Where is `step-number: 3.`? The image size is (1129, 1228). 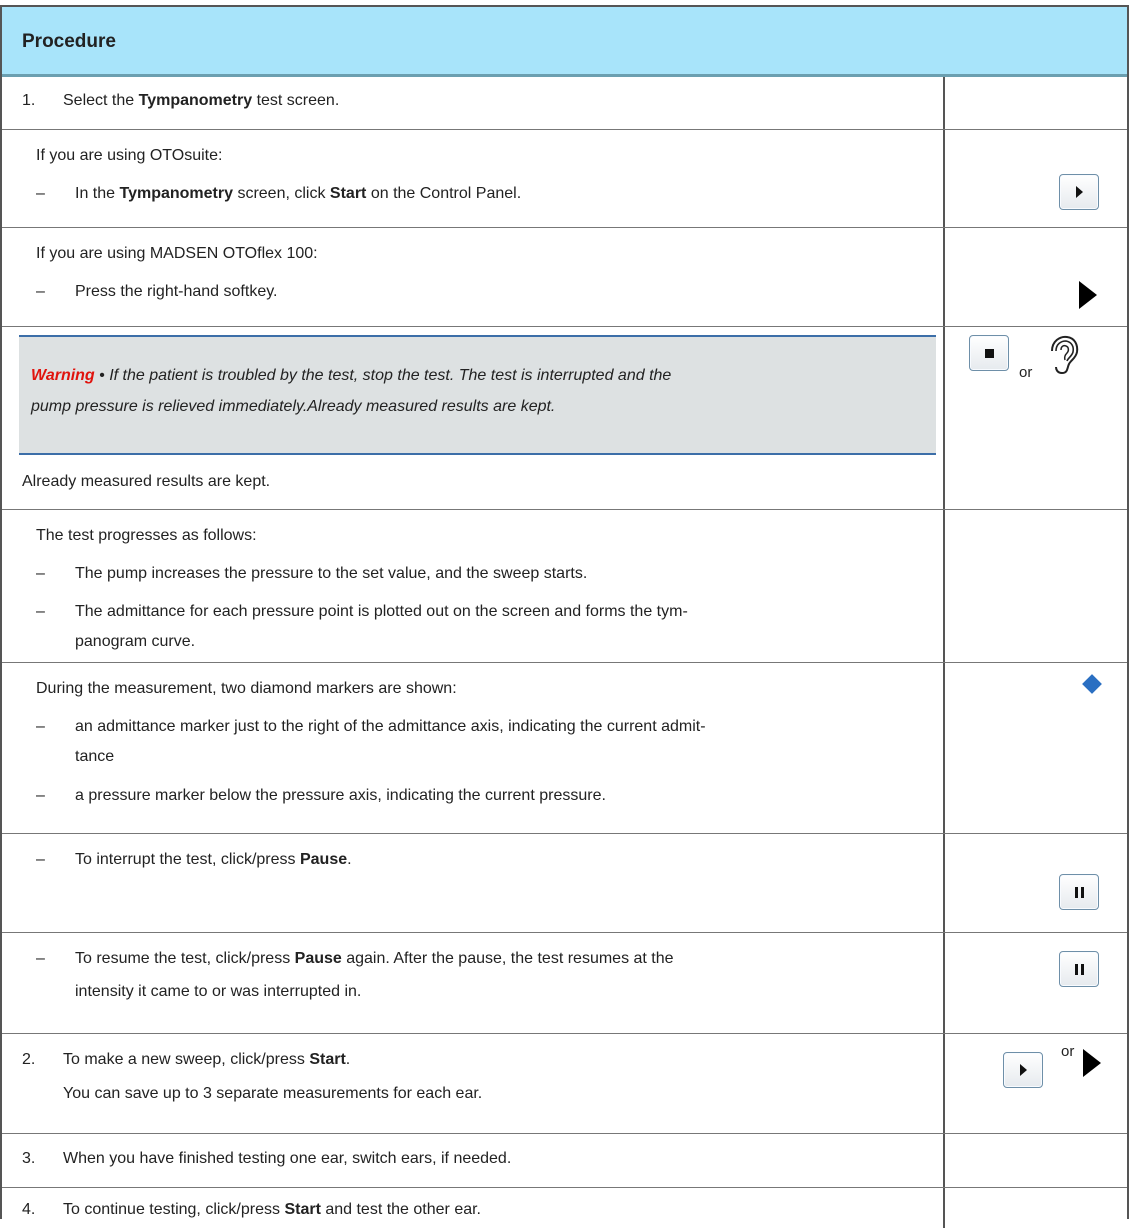 step-number: 3. is located at coordinates (29, 1158).